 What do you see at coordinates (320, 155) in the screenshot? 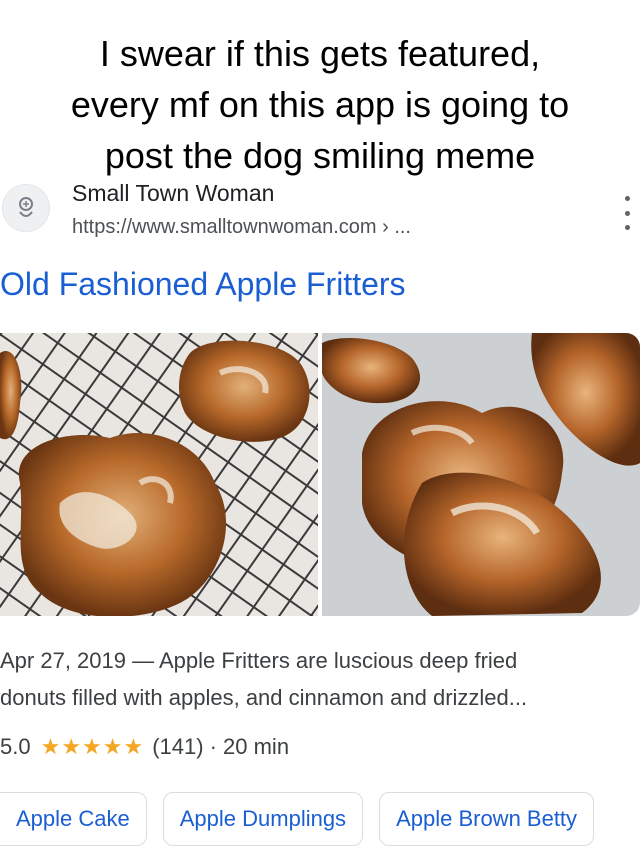
I see `caption-line-3: post the dog smiling meme` at bounding box center [320, 155].